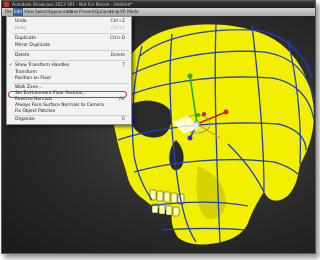 The width and height of the screenshot is (320, 260). What do you see at coordinates (25, 119) in the screenshot?
I see `menu-item-label: Organize` at bounding box center [25, 119].